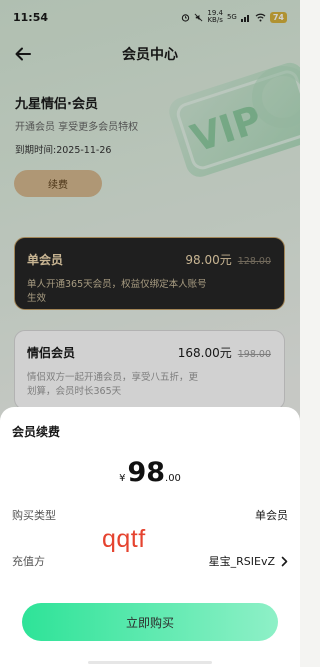  I want to click on purchase-type-label: 购买类型, so click(34, 515).